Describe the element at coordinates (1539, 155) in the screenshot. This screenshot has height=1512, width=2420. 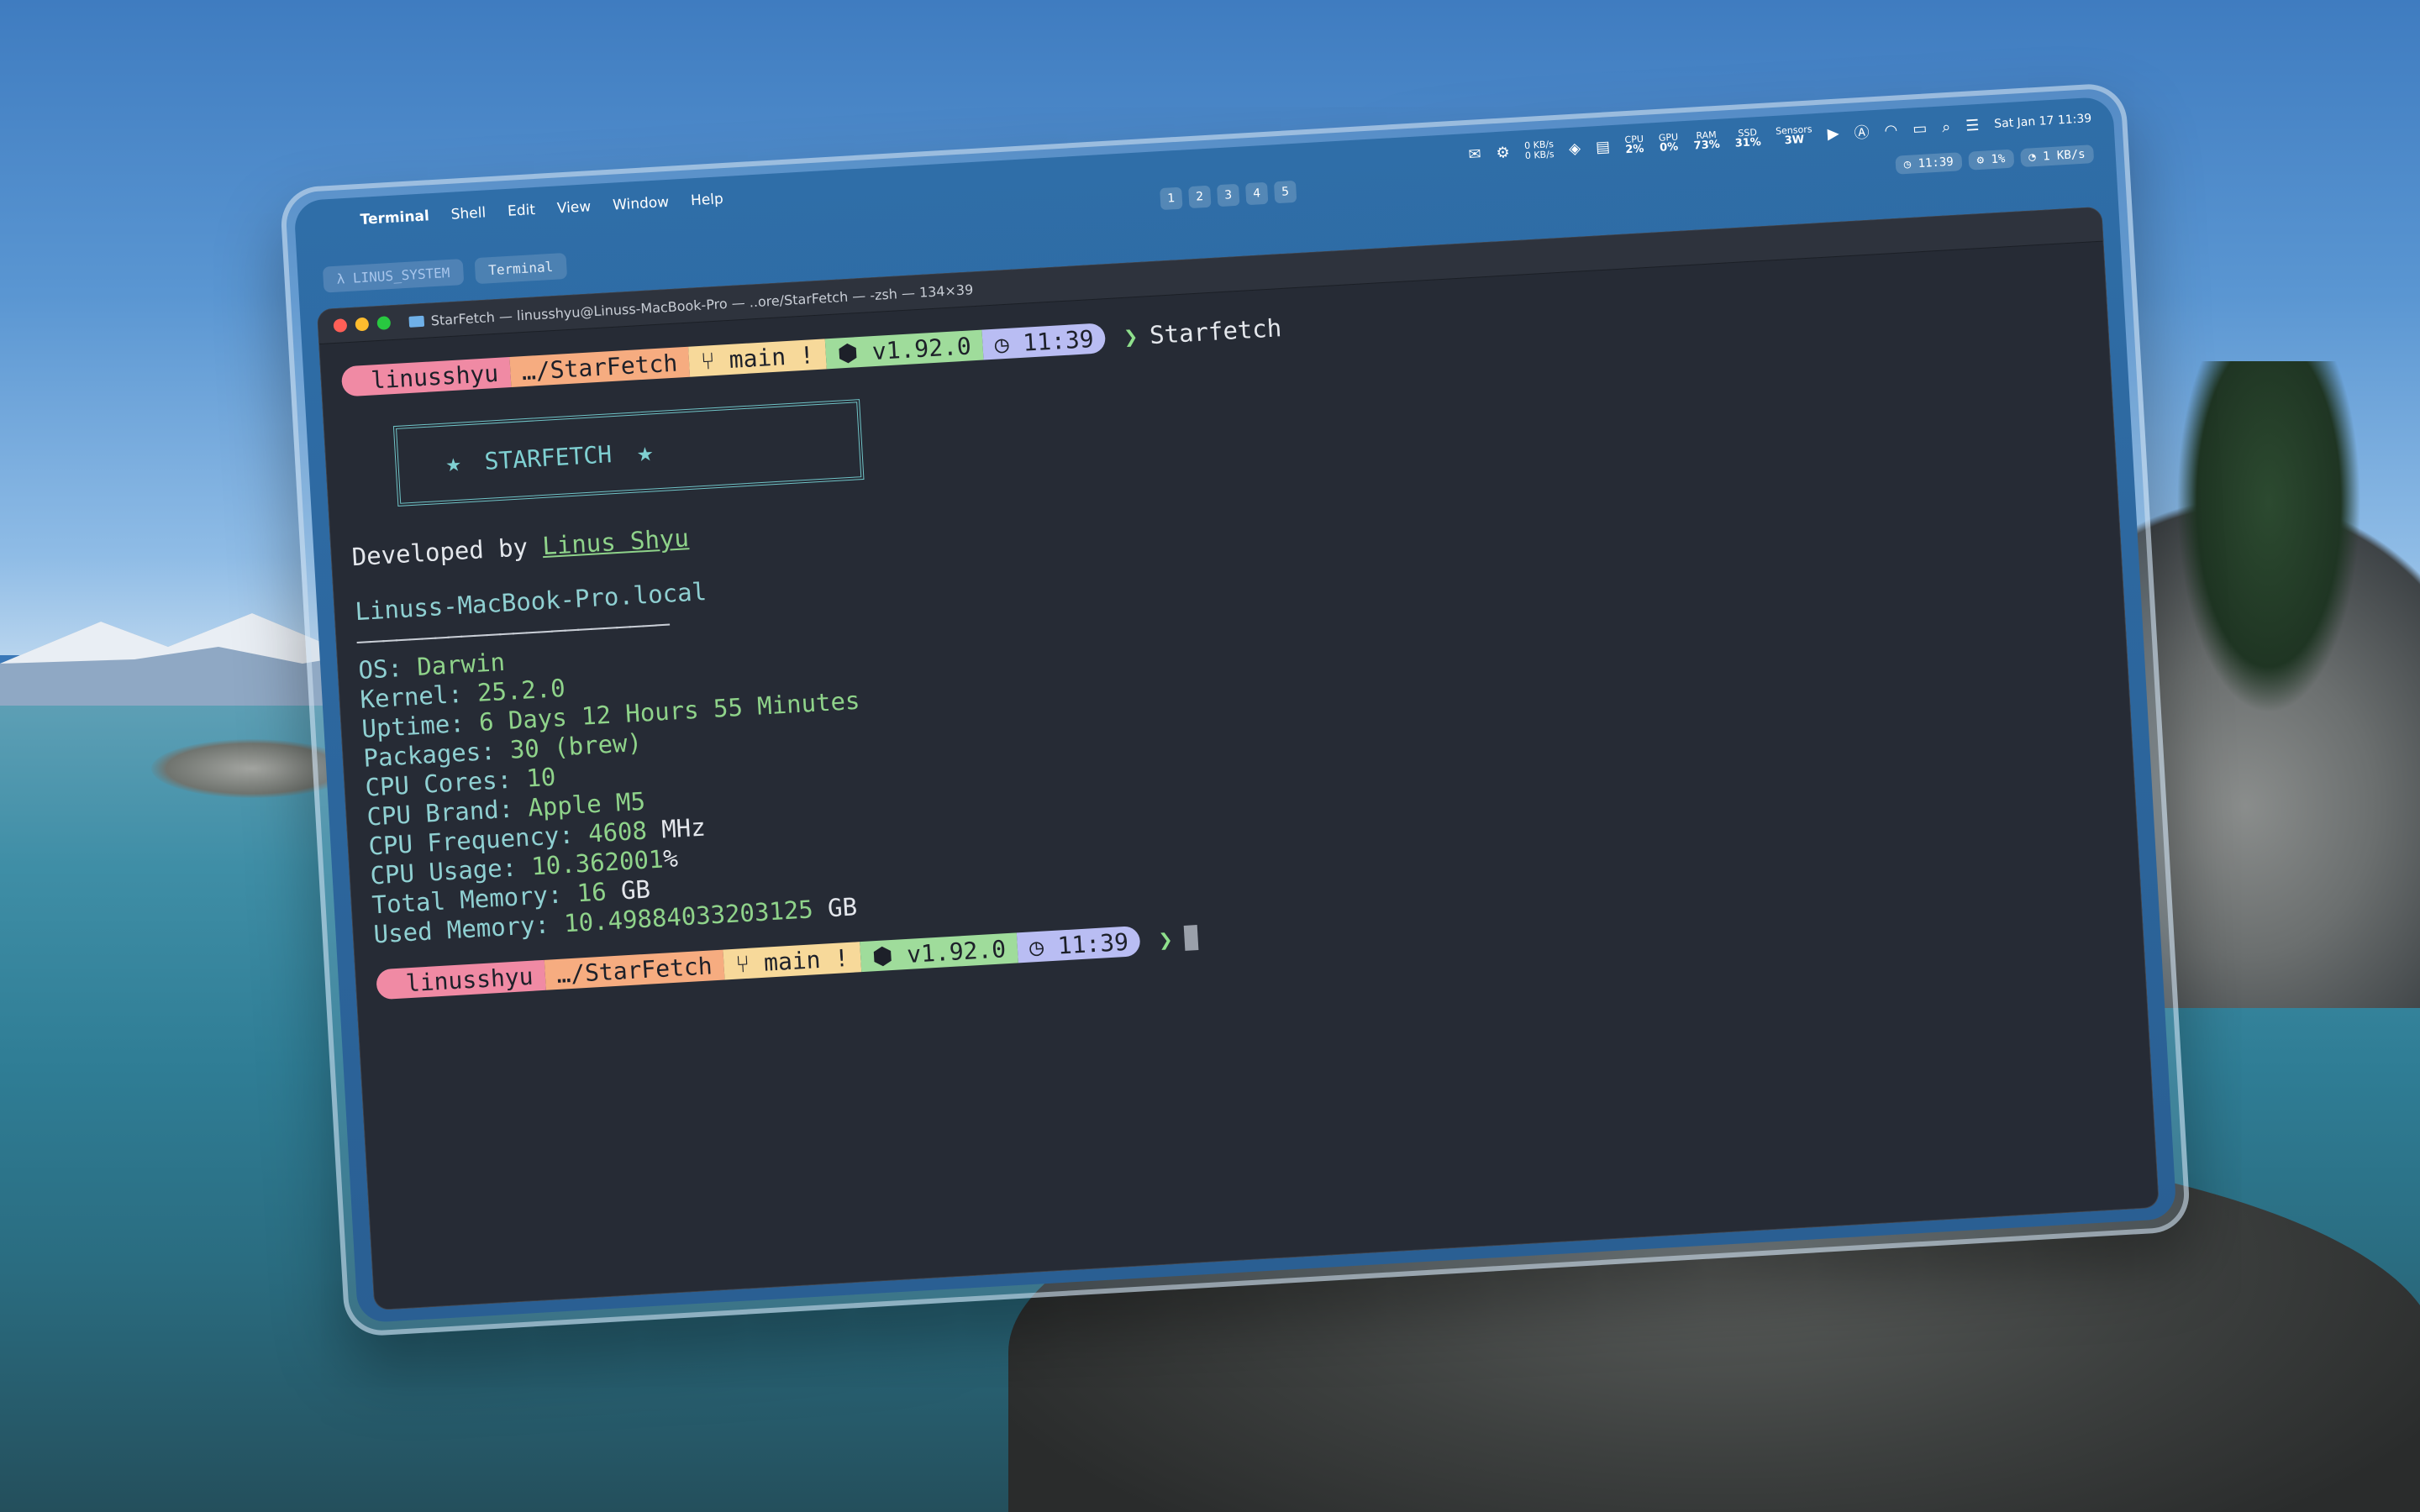
I see `net-down-value: 0 KB/s` at that location.